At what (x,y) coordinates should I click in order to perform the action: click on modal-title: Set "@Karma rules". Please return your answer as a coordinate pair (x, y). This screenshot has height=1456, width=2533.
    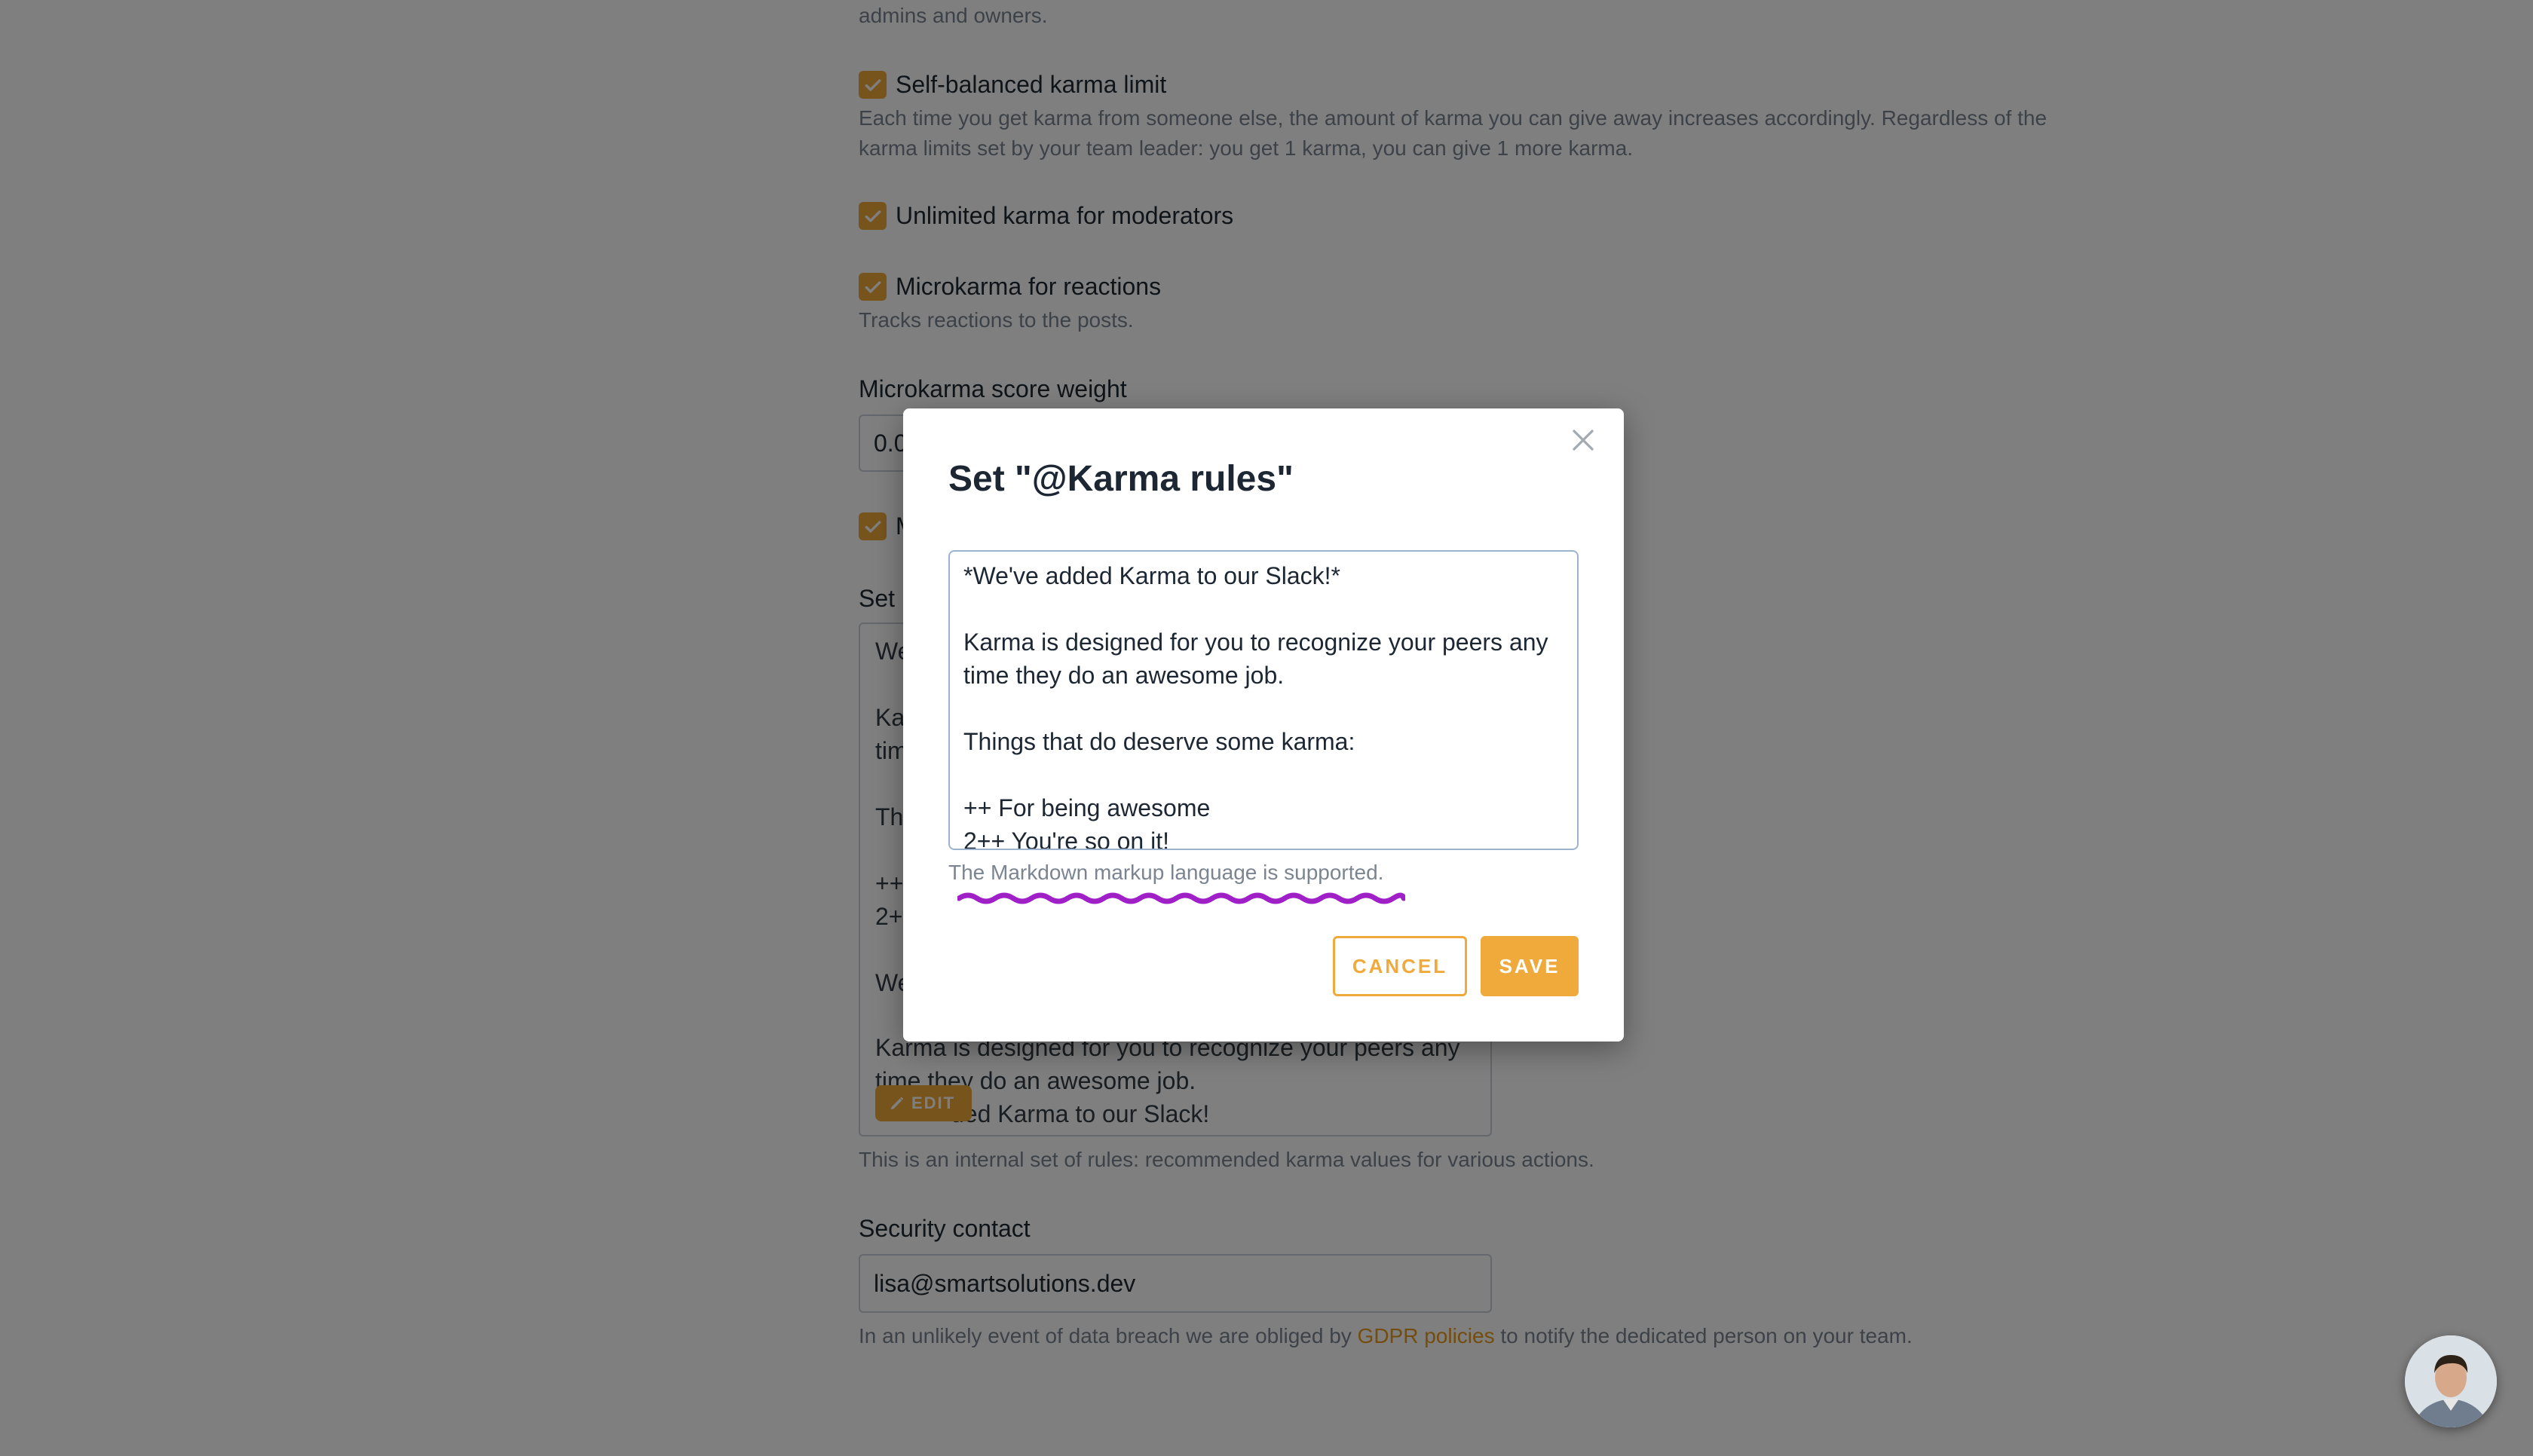
    Looking at the image, I should click on (1121, 479).